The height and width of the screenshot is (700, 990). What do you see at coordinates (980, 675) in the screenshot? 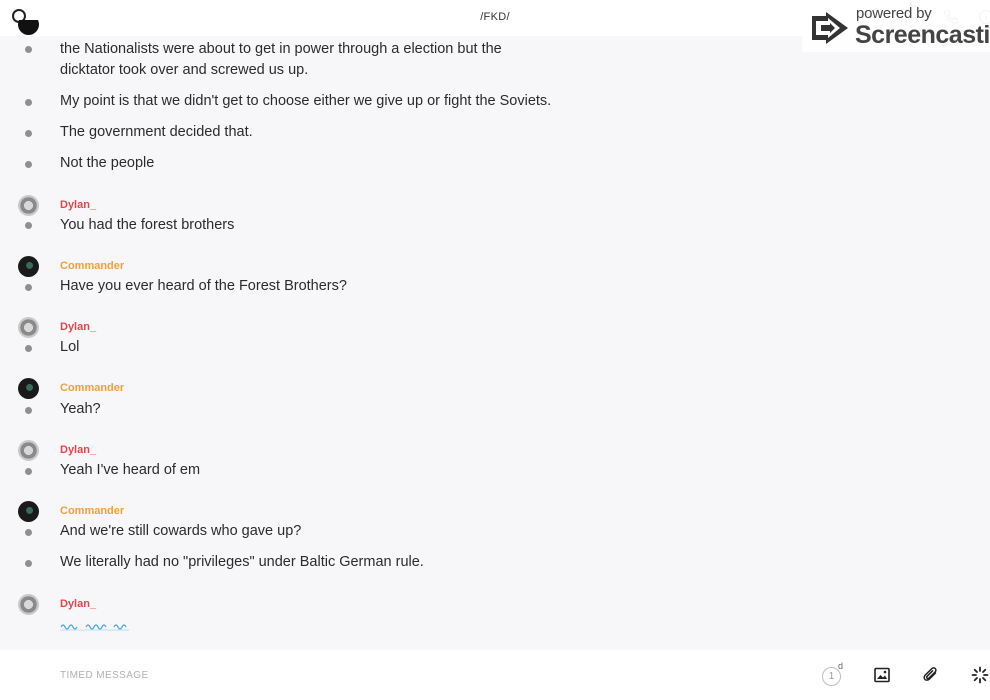
I see `sparkle-icon` at bounding box center [980, 675].